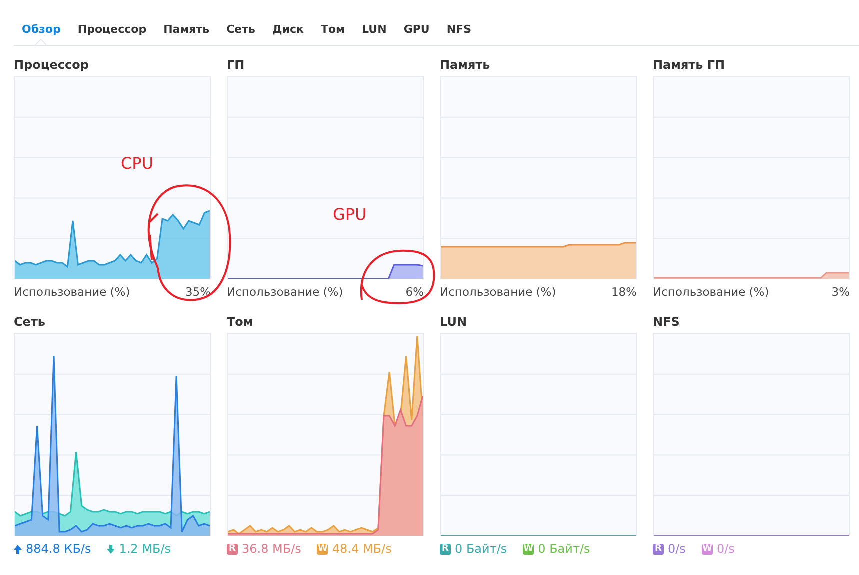 The image size is (859, 575). Describe the element at coordinates (667, 323) in the screenshot. I see `panel-title: NFS` at that location.